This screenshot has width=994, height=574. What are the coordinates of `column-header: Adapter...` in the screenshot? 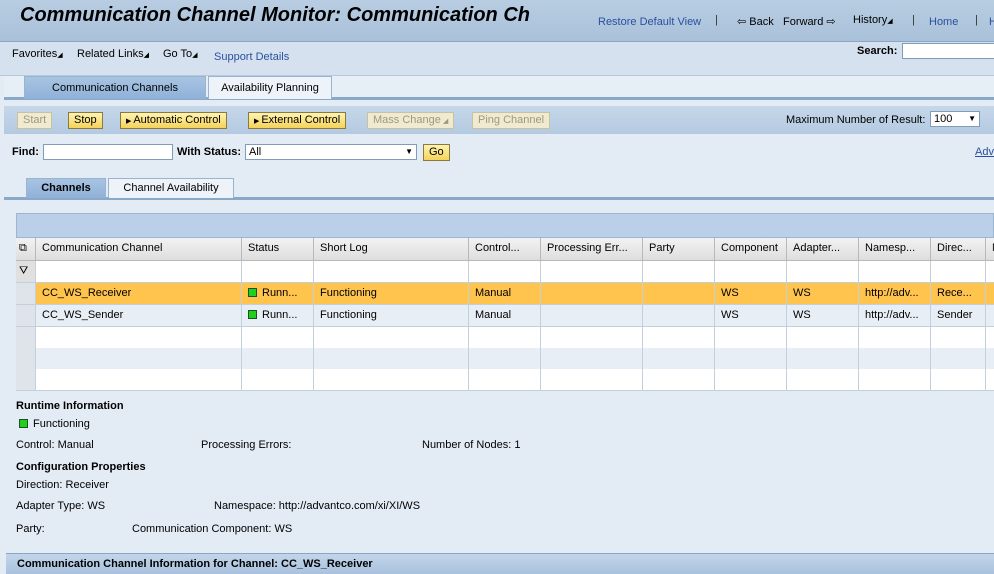 It's located at (823, 249).